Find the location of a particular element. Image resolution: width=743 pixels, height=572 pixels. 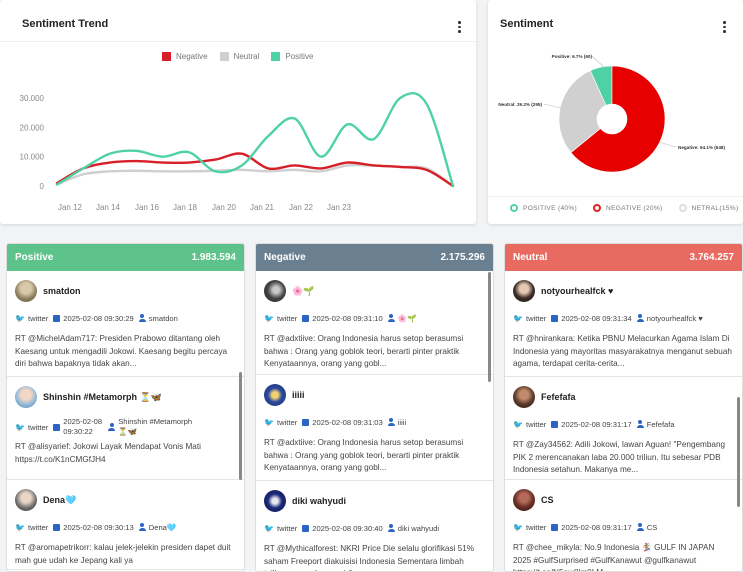

x-tick-label: Jan 12 is located at coordinates (70, 207).